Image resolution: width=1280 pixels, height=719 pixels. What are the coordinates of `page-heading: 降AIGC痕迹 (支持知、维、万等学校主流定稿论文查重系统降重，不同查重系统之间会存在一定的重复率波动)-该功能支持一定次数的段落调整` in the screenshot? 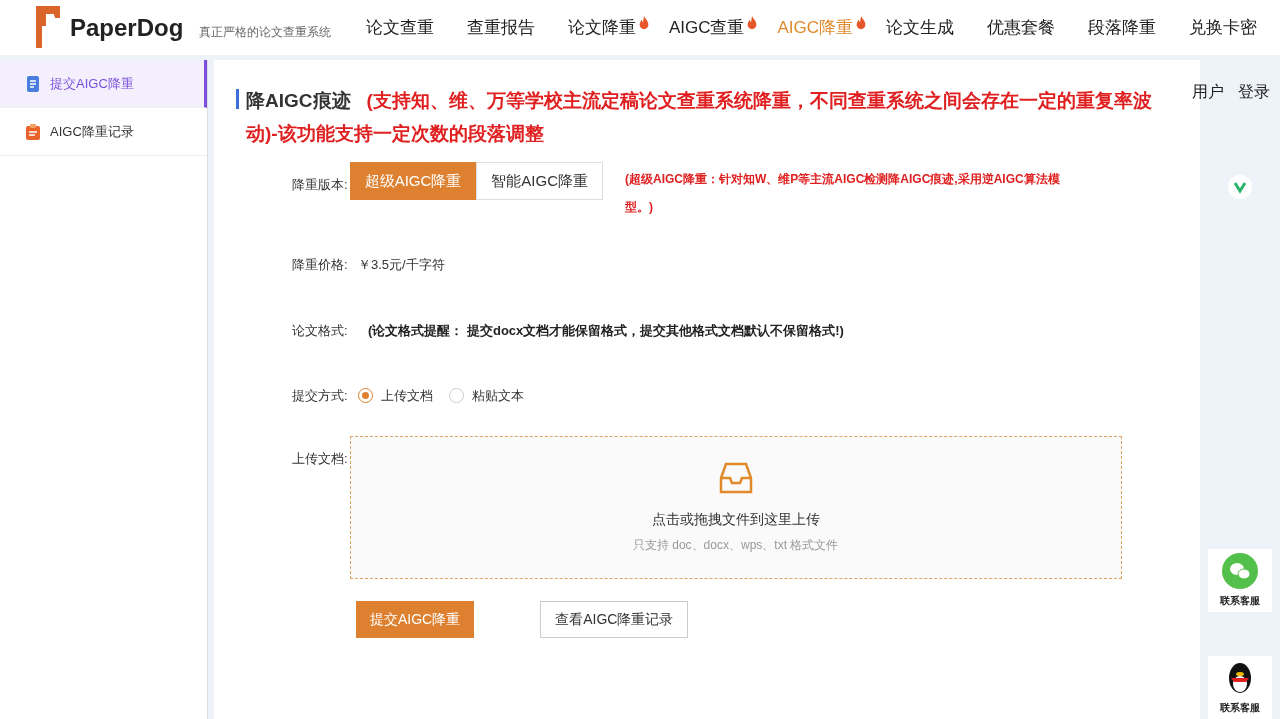 It's located at (699, 117).